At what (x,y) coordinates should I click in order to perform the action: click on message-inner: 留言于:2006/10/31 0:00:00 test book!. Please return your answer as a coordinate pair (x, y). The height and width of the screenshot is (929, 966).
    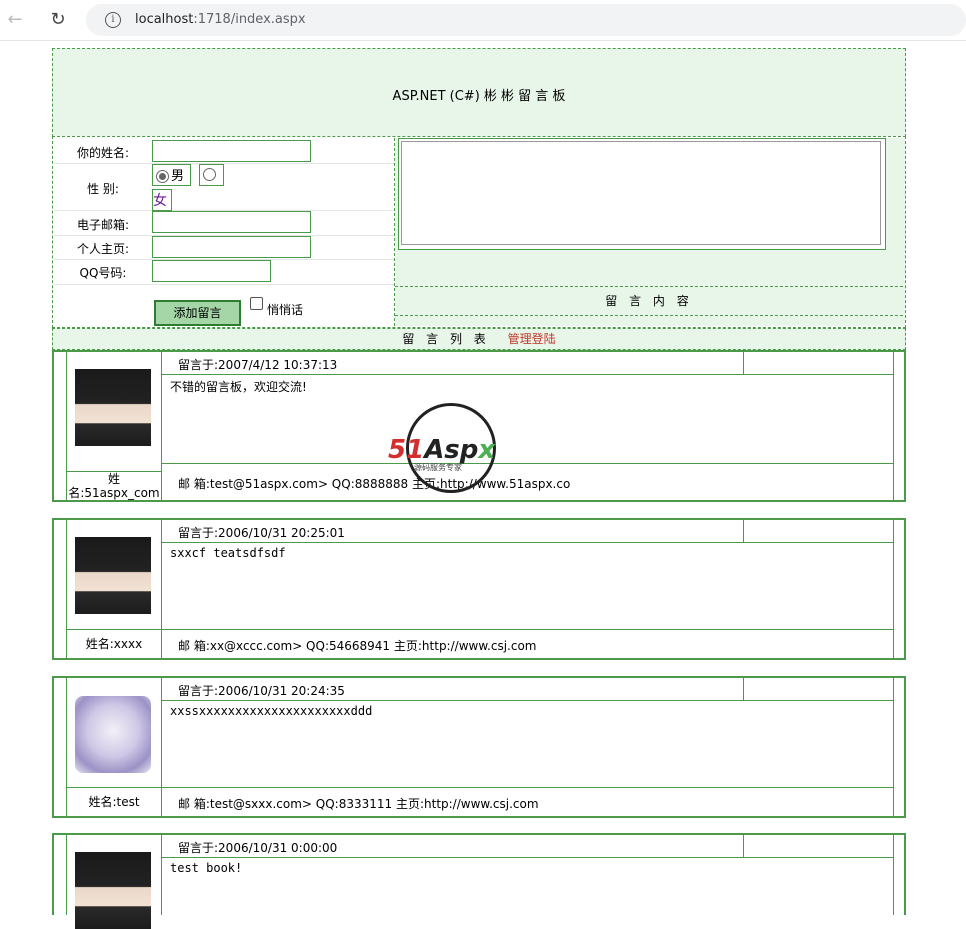
    Looking at the image, I should click on (480, 882).